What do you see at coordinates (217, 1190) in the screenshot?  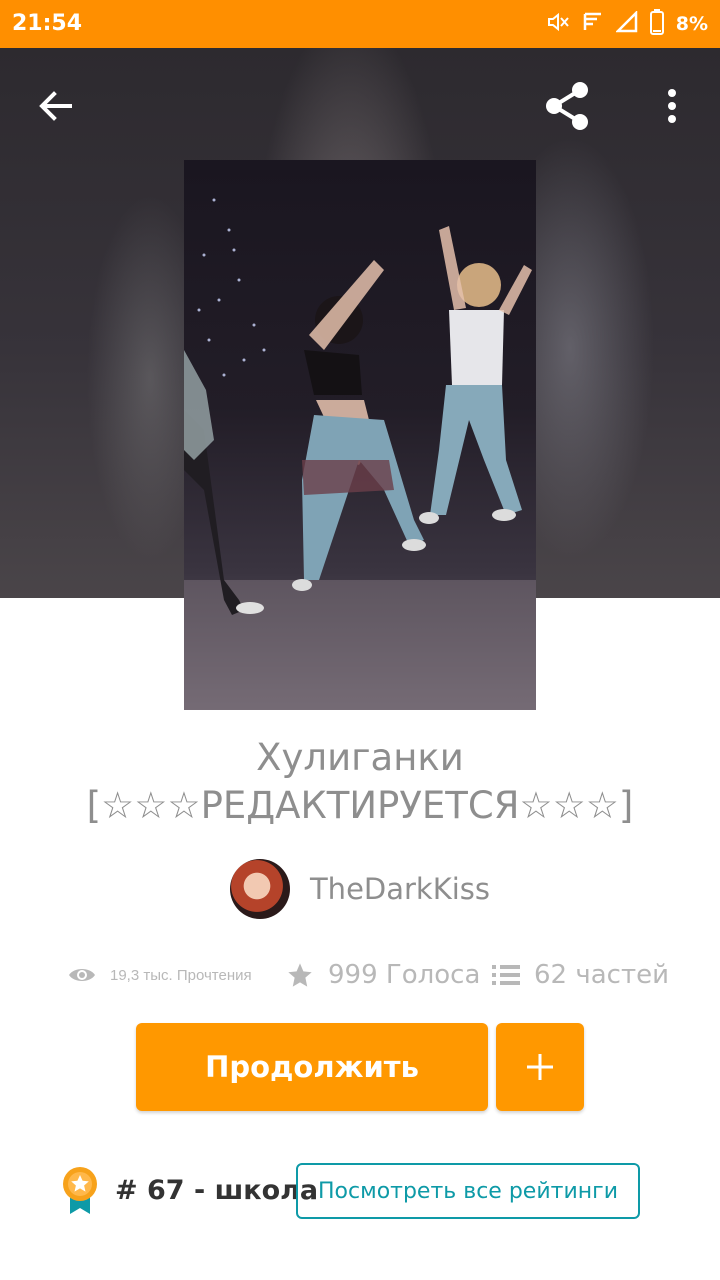 I see `ranking-text: # 67 - школа` at bounding box center [217, 1190].